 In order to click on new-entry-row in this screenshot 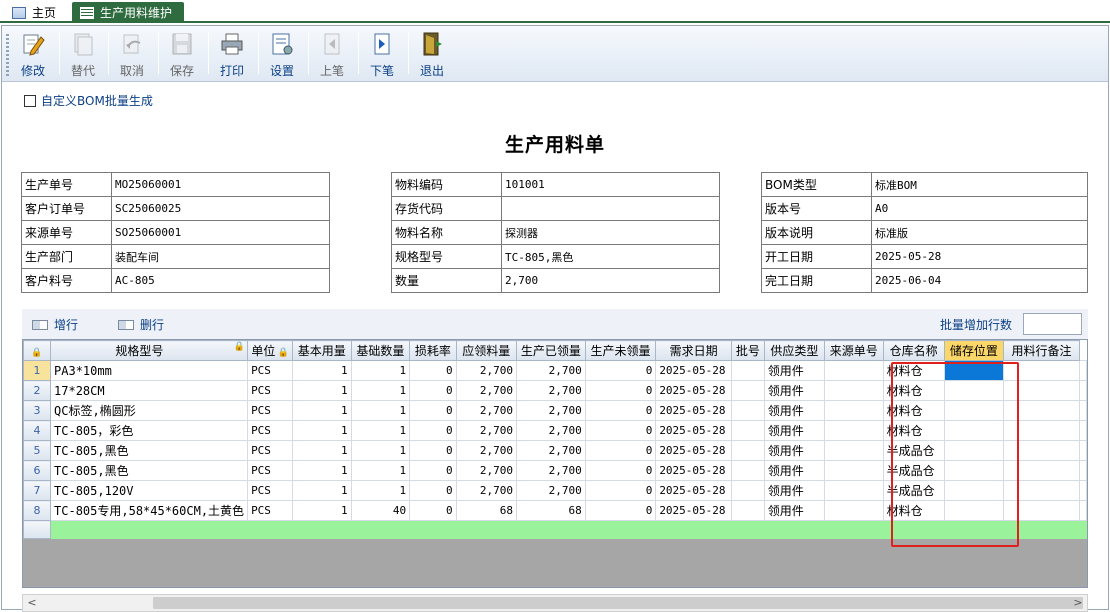, I will do `click(555, 529)`.